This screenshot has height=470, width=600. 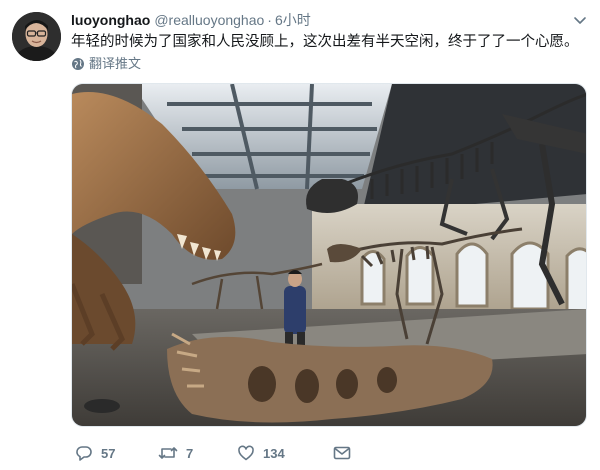 I want to click on tweet-action-bar: 57 7 134, so click(x=331, y=453).